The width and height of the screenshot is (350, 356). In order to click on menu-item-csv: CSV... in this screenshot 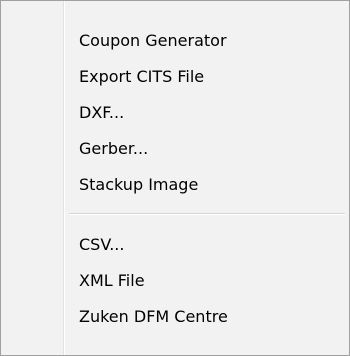, I will do `click(175, 245)`.